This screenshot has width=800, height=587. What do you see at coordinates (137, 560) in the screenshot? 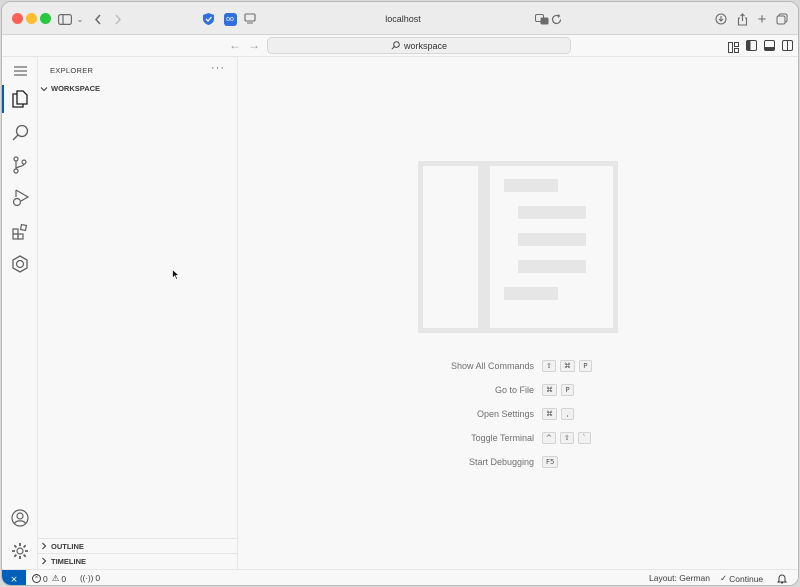
I see `timeline-section-header: TIMELINE` at bounding box center [137, 560].